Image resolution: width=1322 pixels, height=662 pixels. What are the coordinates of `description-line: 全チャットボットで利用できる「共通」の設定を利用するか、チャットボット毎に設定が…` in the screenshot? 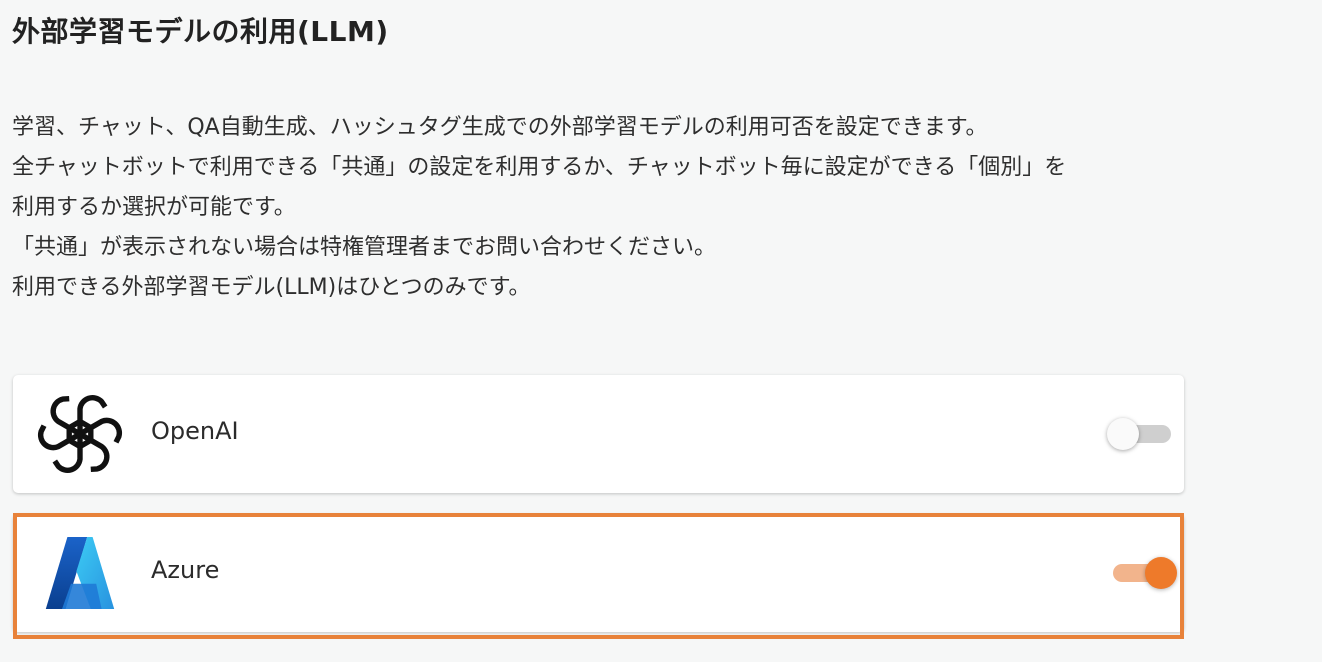 It's located at (539, 167).